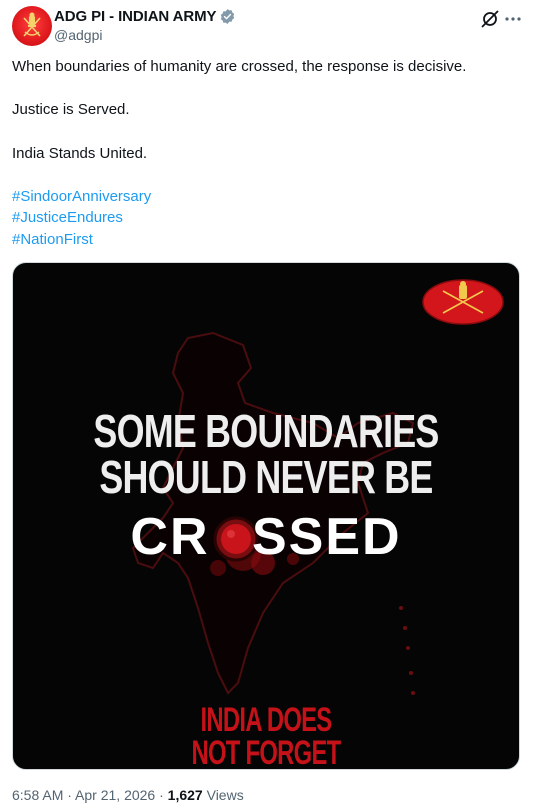 This screenshot has height=810, width=537. I want to click on army-emblem-icon, so click(32, 24).